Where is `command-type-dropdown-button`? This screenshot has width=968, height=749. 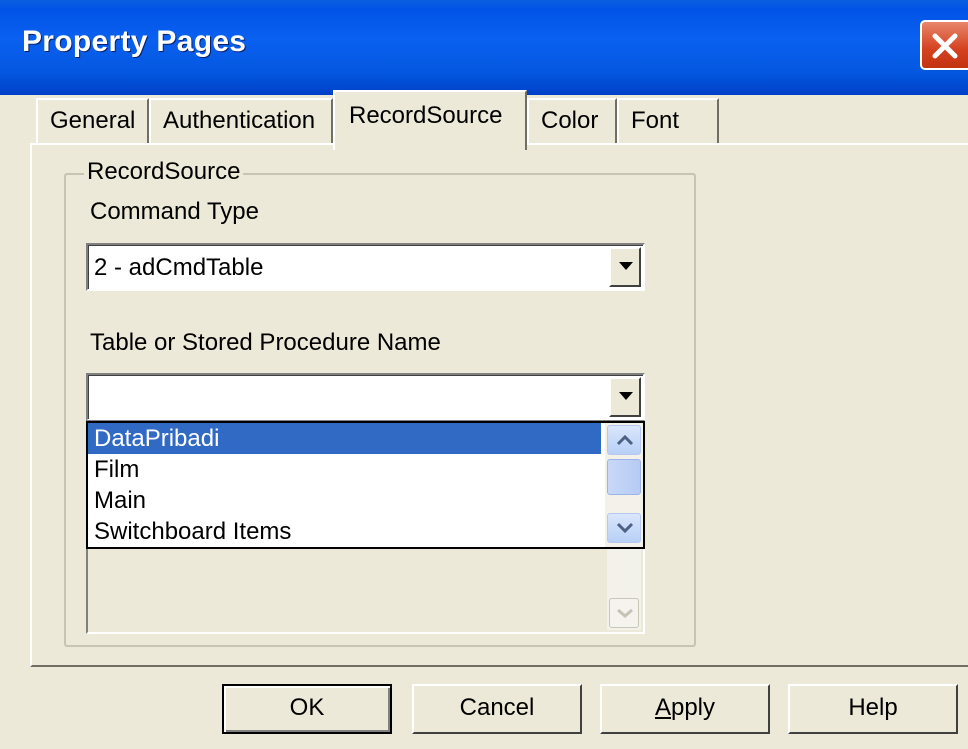
command-type-dropdown-button is located at coordinates (625, 267).